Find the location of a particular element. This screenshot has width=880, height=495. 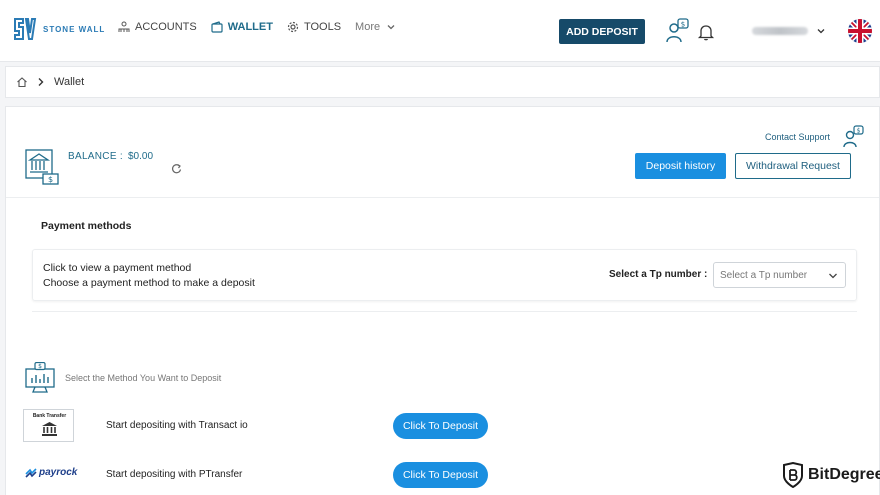

stonewall-logo-icon is located at coordinates (25, 29).